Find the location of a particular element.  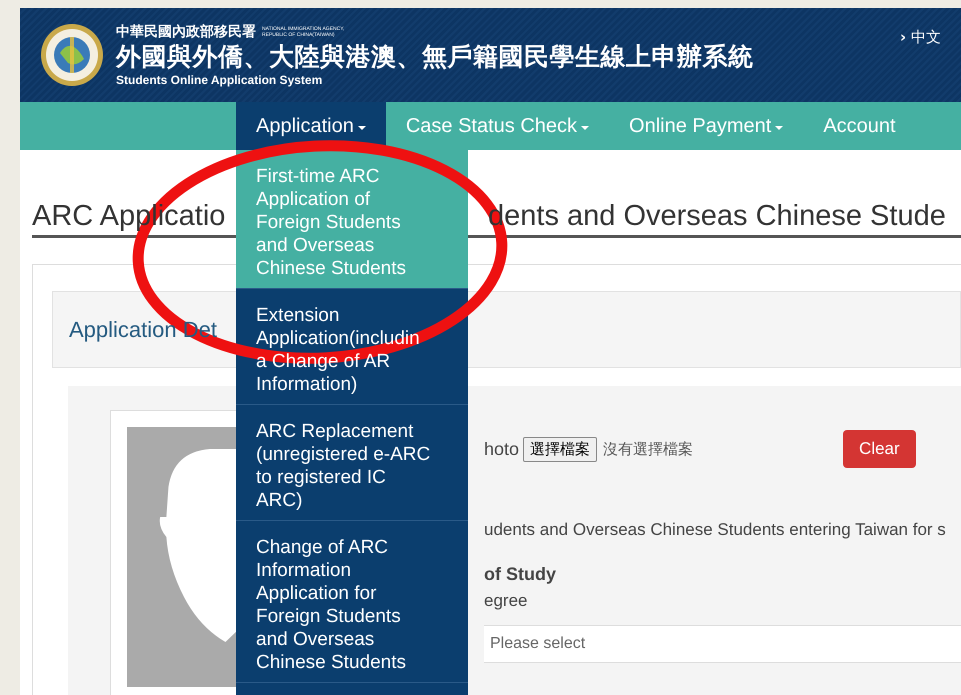

file-status: 沒有選擇檔案 is located at coordinates (648, 449).